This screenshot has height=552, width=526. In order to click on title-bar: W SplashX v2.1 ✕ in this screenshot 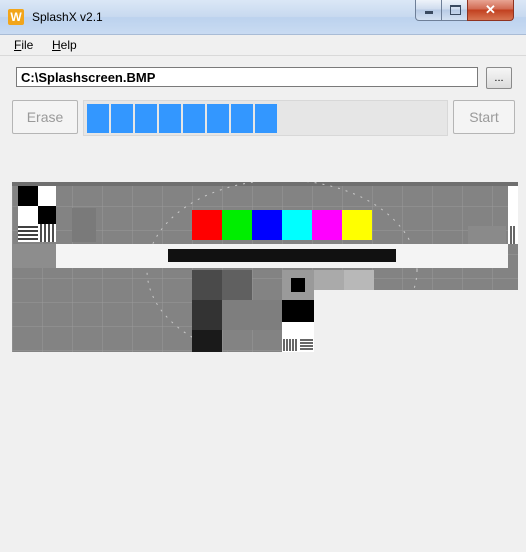, I will do `click(263, 17)`.